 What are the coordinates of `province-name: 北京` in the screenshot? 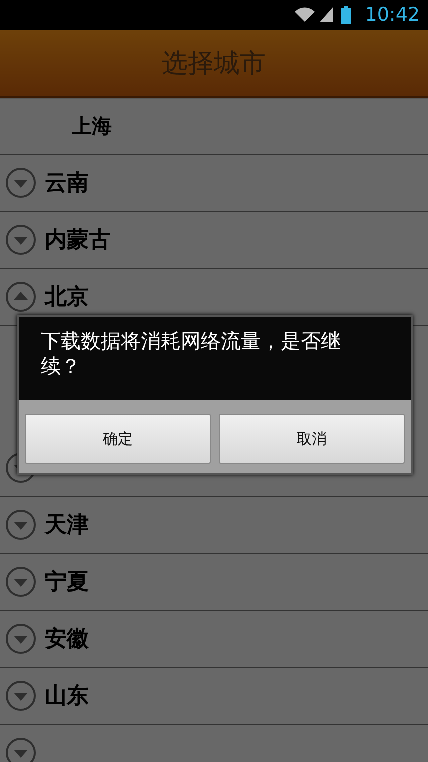 It's located at (67, 298).